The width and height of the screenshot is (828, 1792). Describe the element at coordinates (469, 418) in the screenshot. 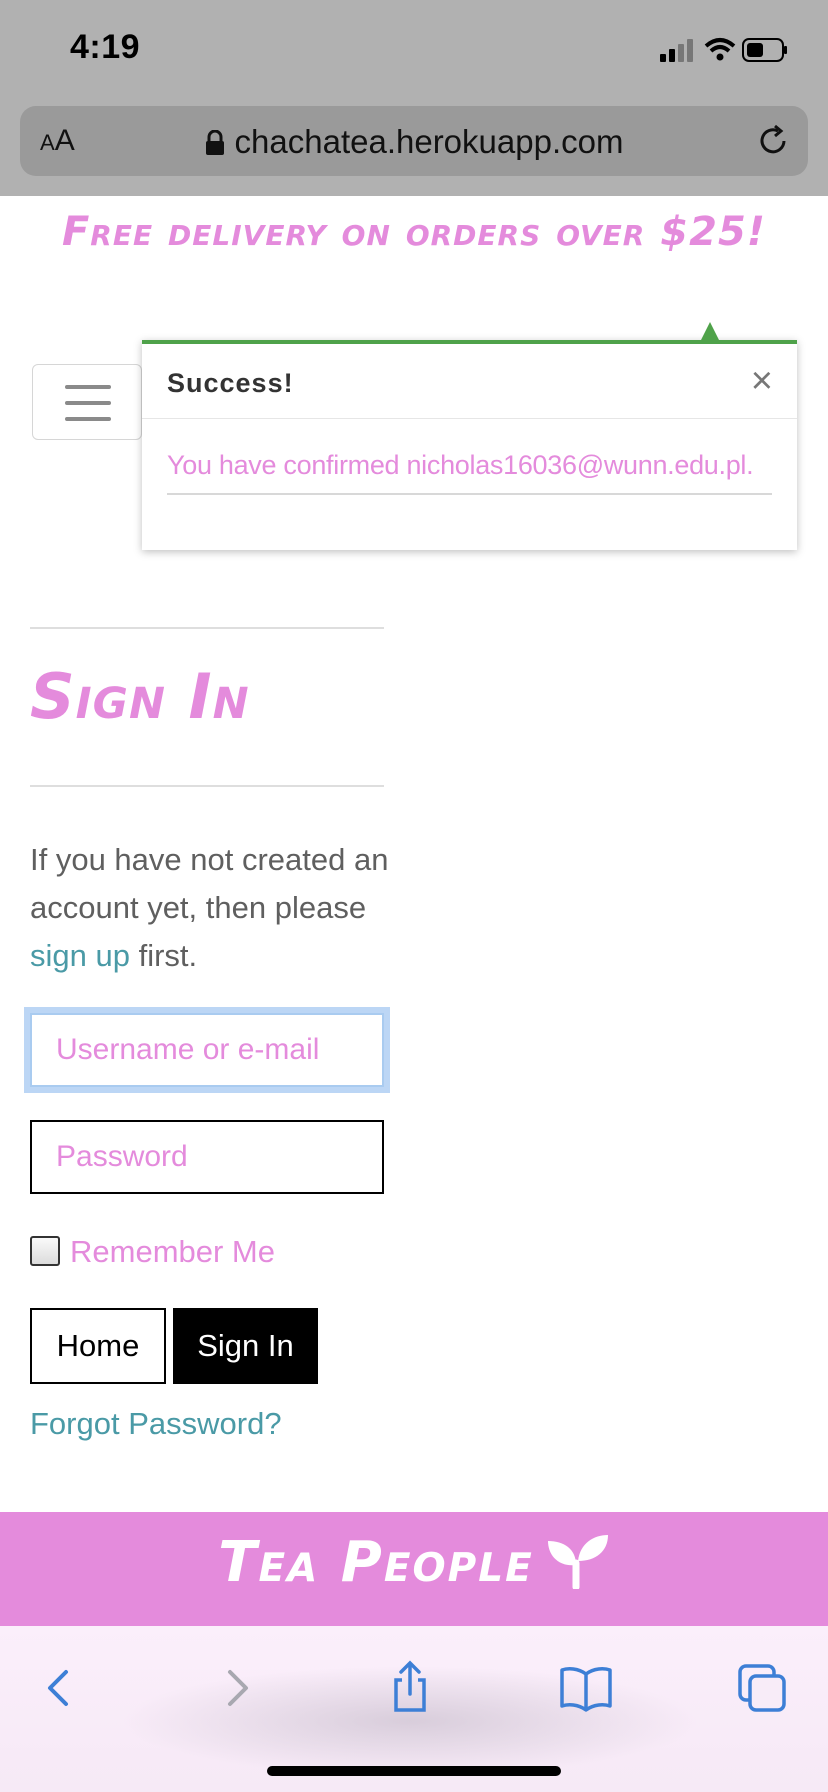

I see `toast-divider` at that location.